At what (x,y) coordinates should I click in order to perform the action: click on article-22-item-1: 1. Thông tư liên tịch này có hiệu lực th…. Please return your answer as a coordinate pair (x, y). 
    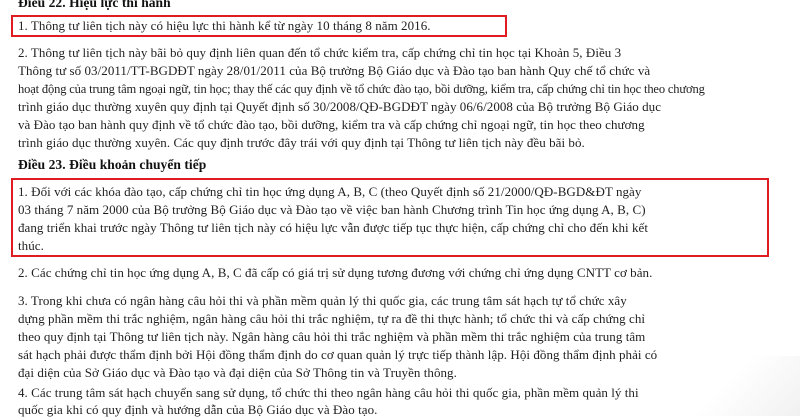
    Looking at the image, I should click on (224, 25).